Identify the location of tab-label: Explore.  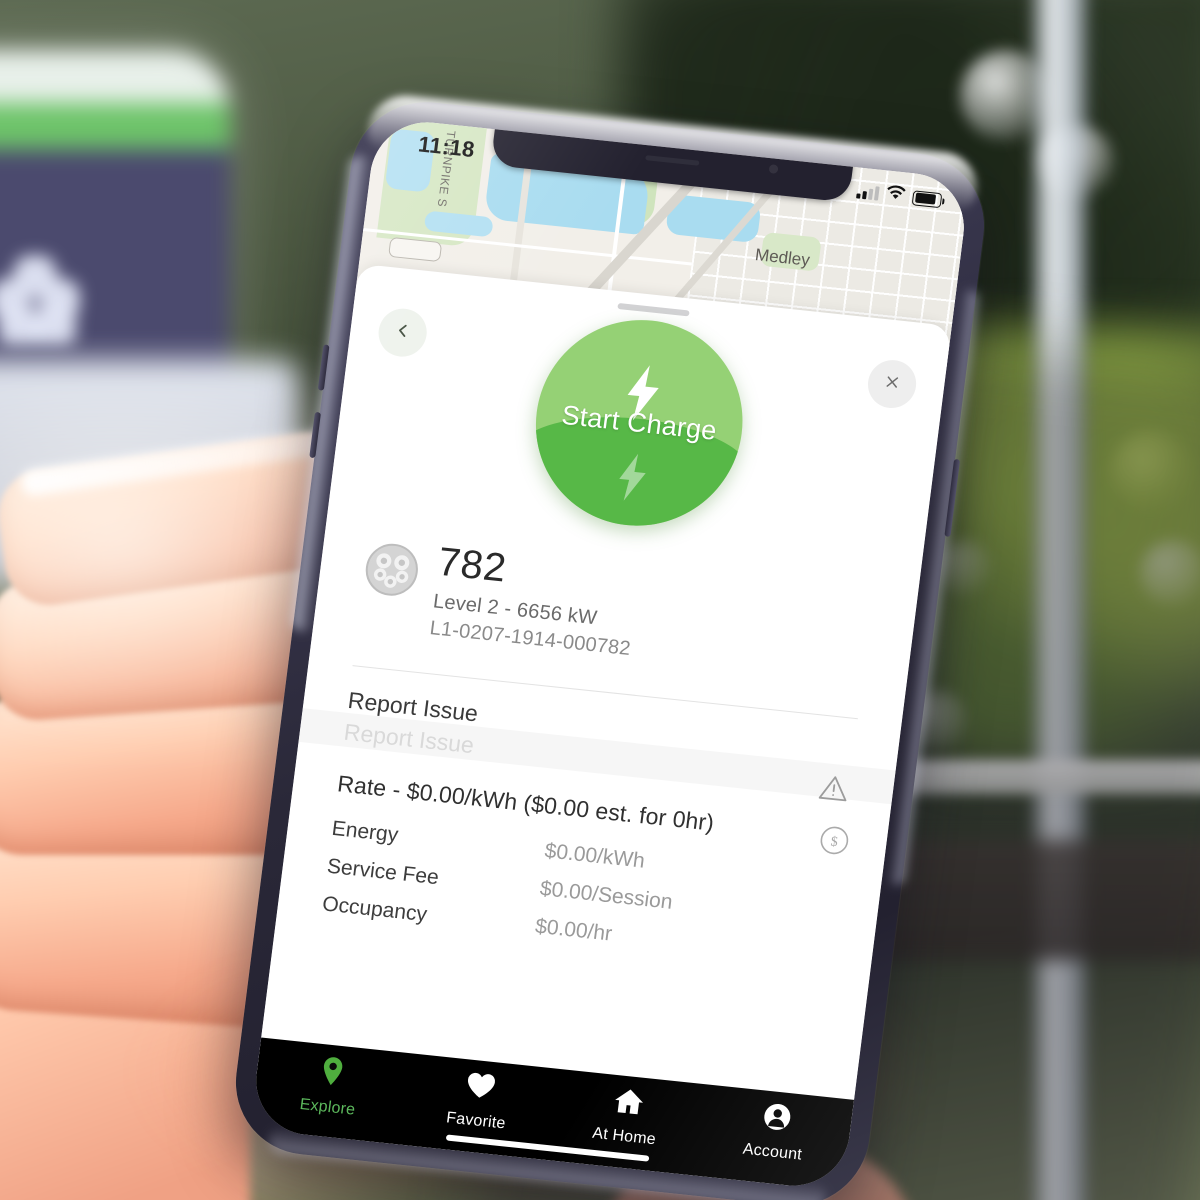
(327, 1107).